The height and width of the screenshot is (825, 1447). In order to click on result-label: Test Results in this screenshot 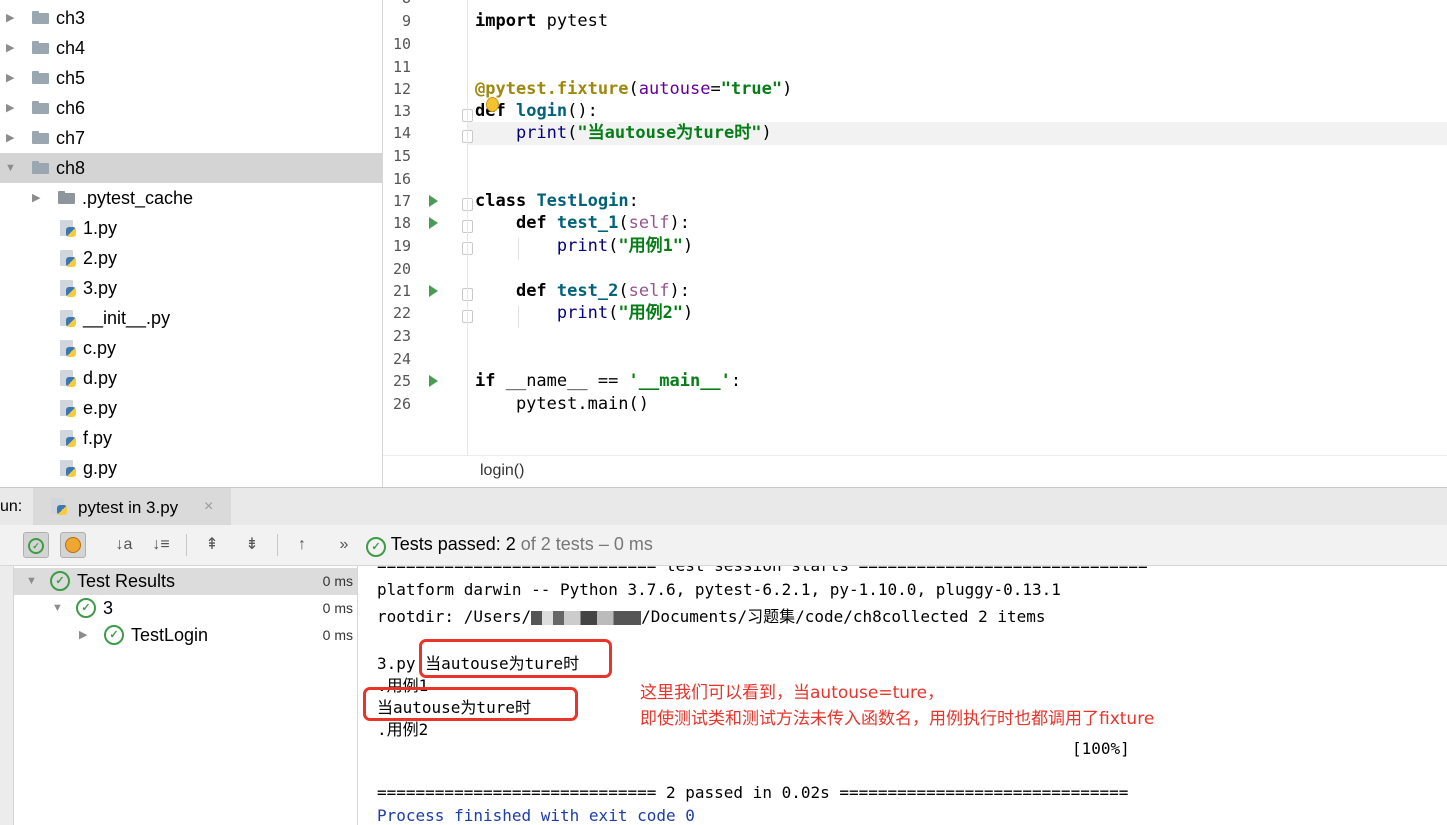, I will do `click(126, 581)`.